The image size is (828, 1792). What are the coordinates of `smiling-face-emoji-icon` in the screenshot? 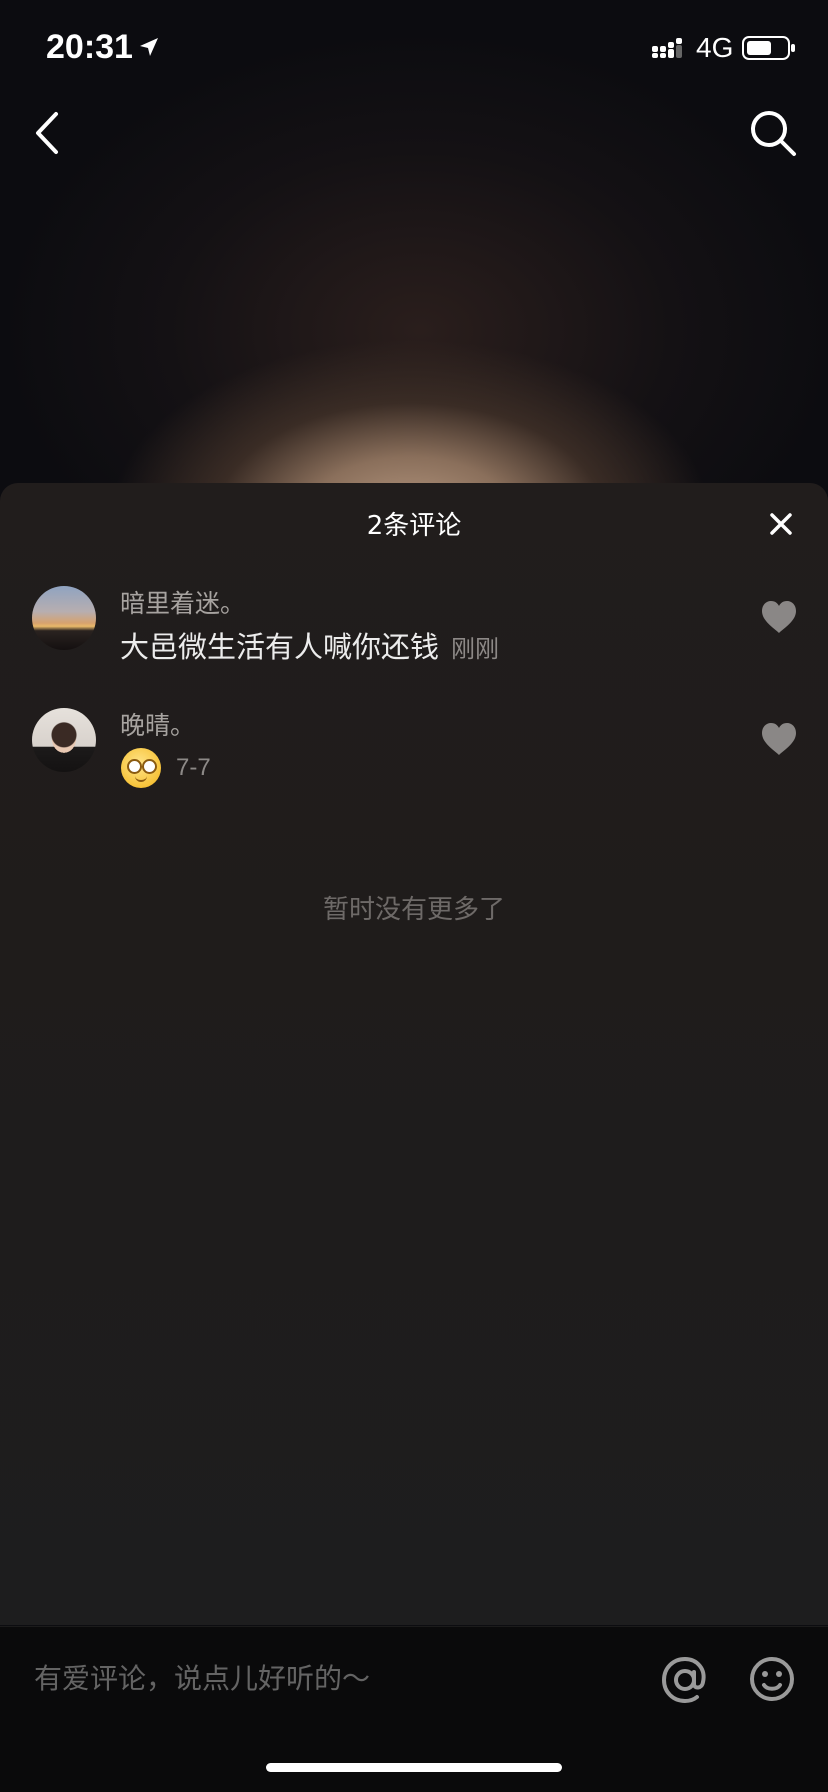 It's located at (141, 768).